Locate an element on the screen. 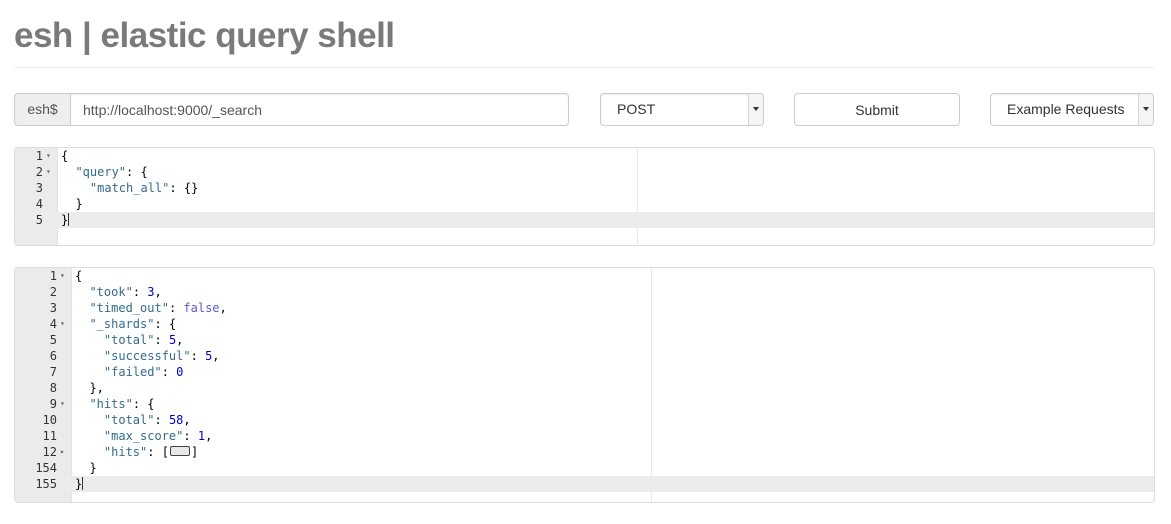 This screenshot has width=1171, height=524. code-line: 11 "max_score": 1, is located at coordinates (584, 436).